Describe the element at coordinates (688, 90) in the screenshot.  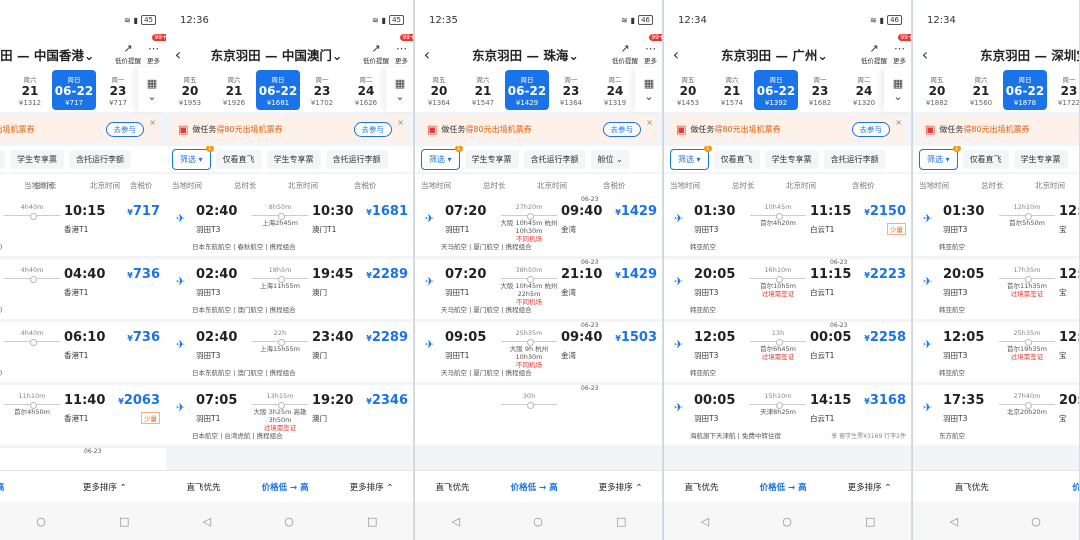
I see `date-cell: 周五 20 ¥1453` at that location.